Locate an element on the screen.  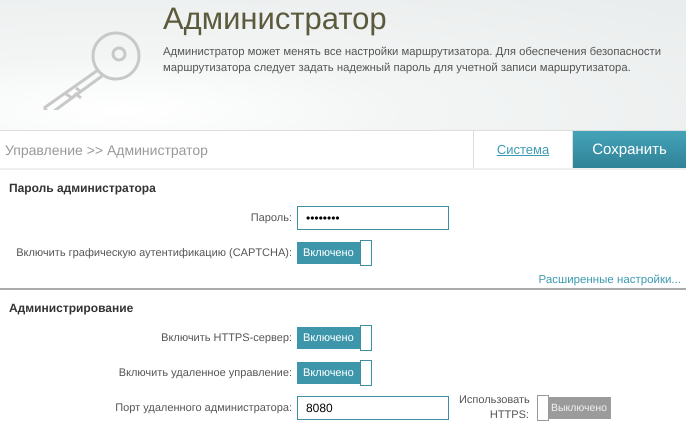
password-field: •••••••• is located at coordinates (373, 218).